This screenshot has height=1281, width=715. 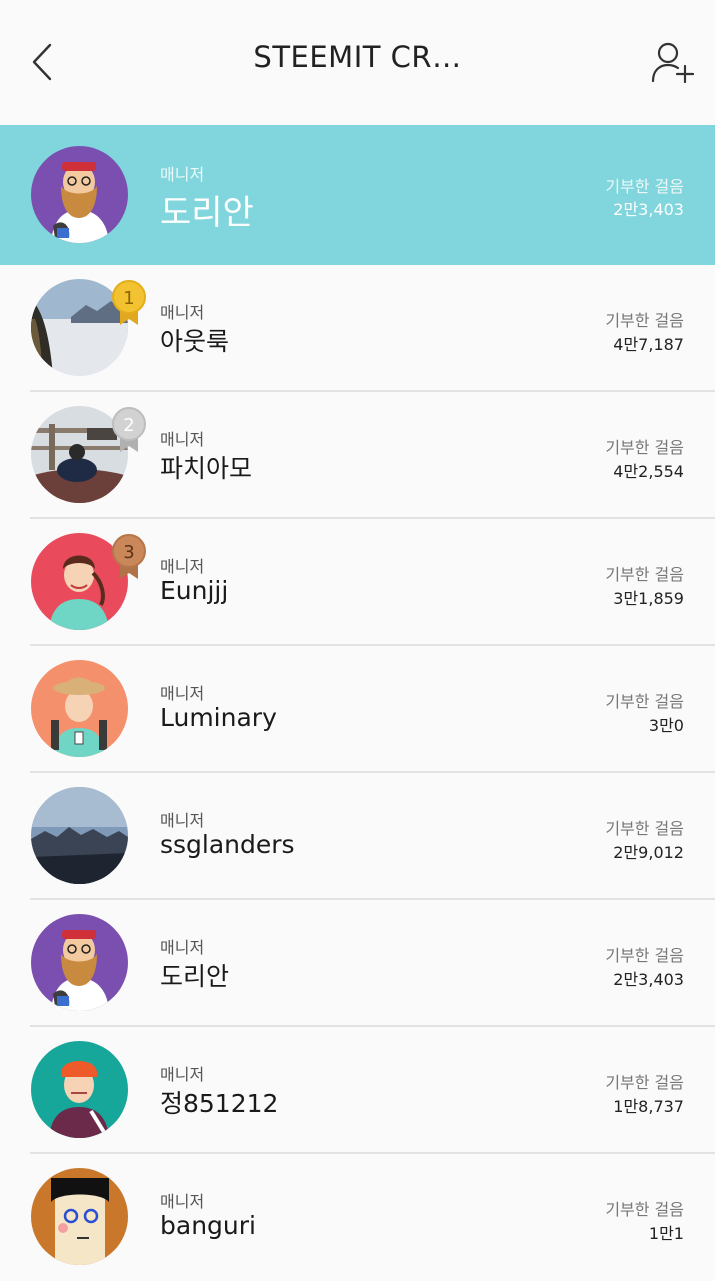 What do you see at coordinates (357, 709) in the screenshot?
I see `member-row: 매니저 Luminary 기부한 걸음 3만0` at bounding box center [357, 709].